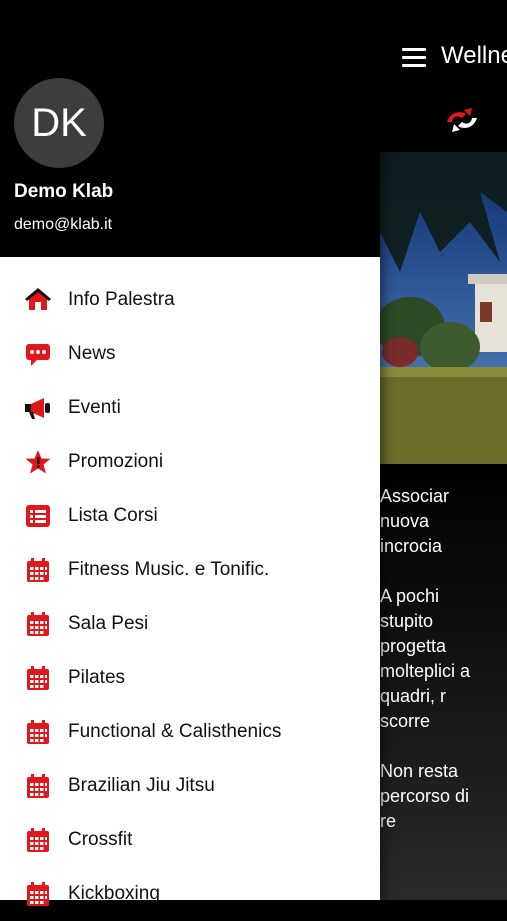 This screenshot has width=507, height=921. I want to click on intro-line: molteplici a, so click(425, 671).